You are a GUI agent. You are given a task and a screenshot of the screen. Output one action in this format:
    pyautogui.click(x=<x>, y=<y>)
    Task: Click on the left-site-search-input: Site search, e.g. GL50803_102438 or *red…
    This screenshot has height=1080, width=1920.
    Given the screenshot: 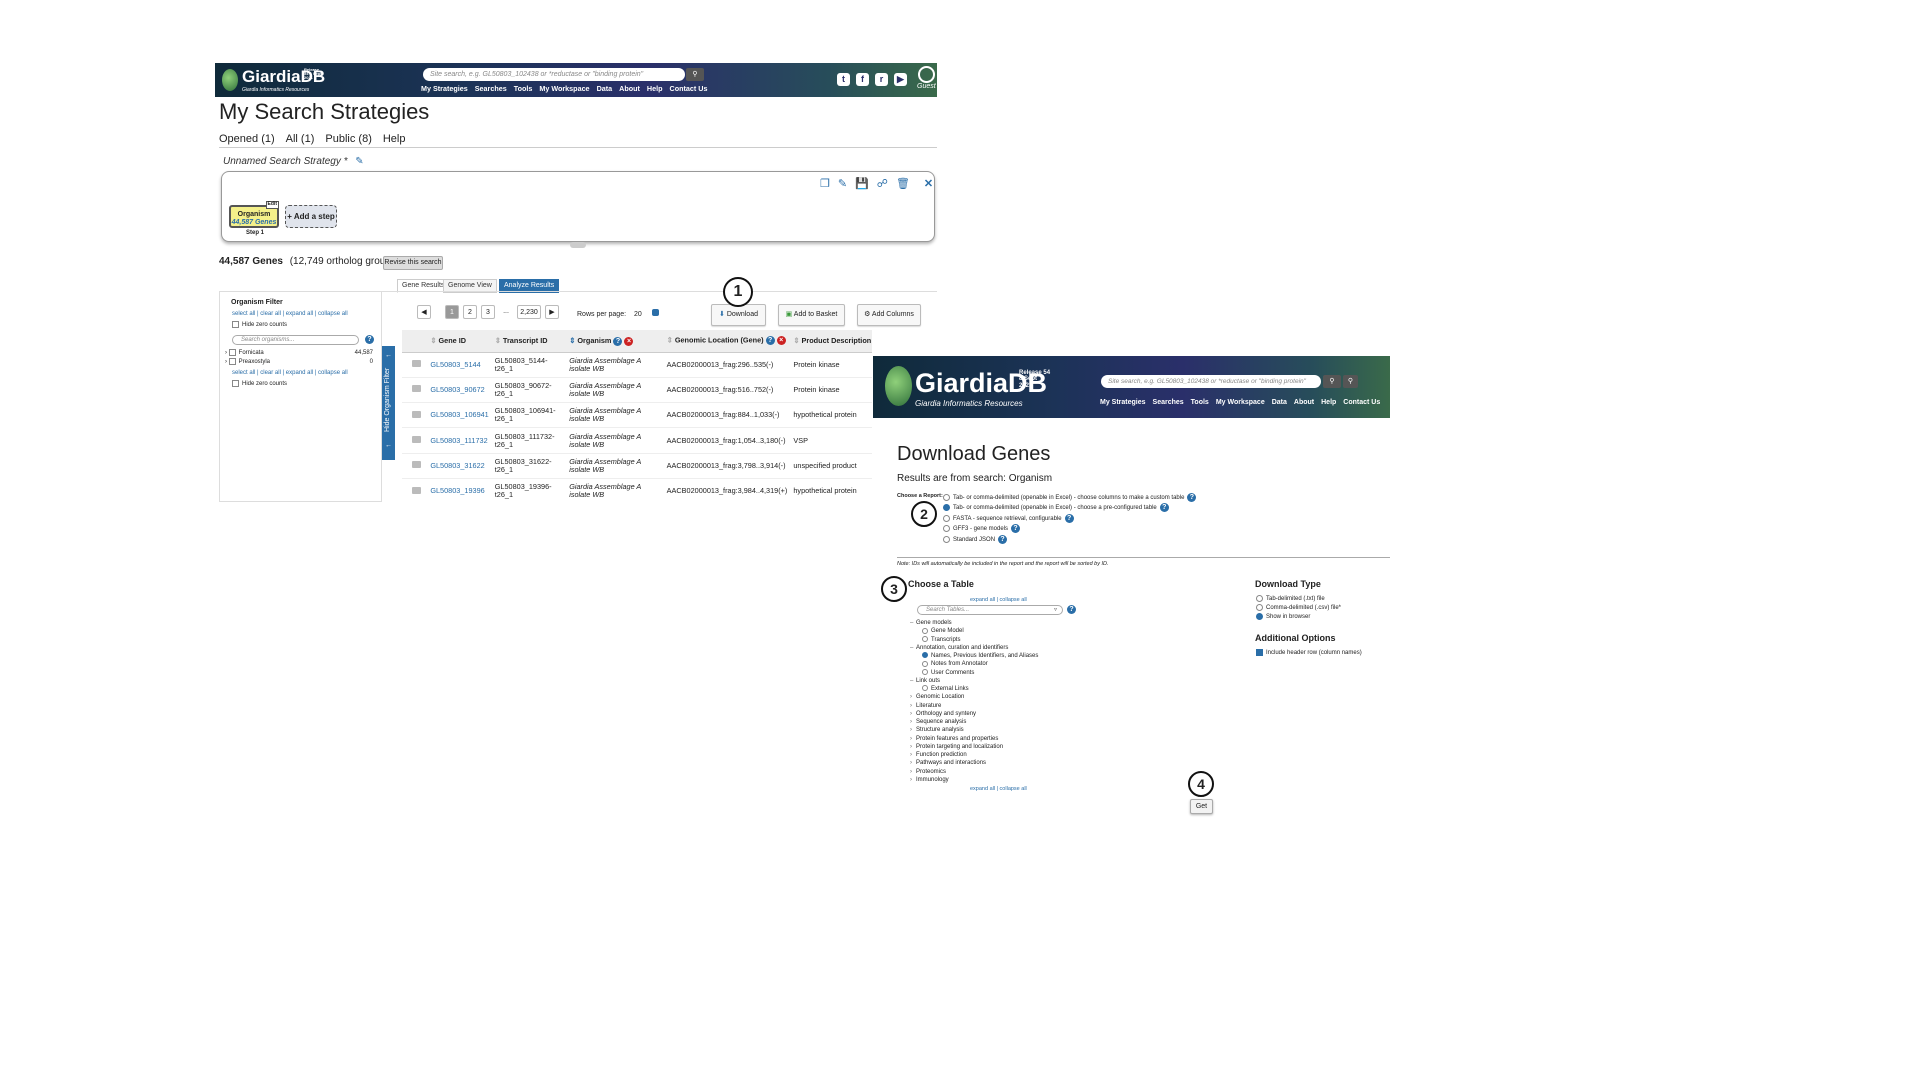 What is the action you would take?
    pyautogui.click(x=554, y=74)
    